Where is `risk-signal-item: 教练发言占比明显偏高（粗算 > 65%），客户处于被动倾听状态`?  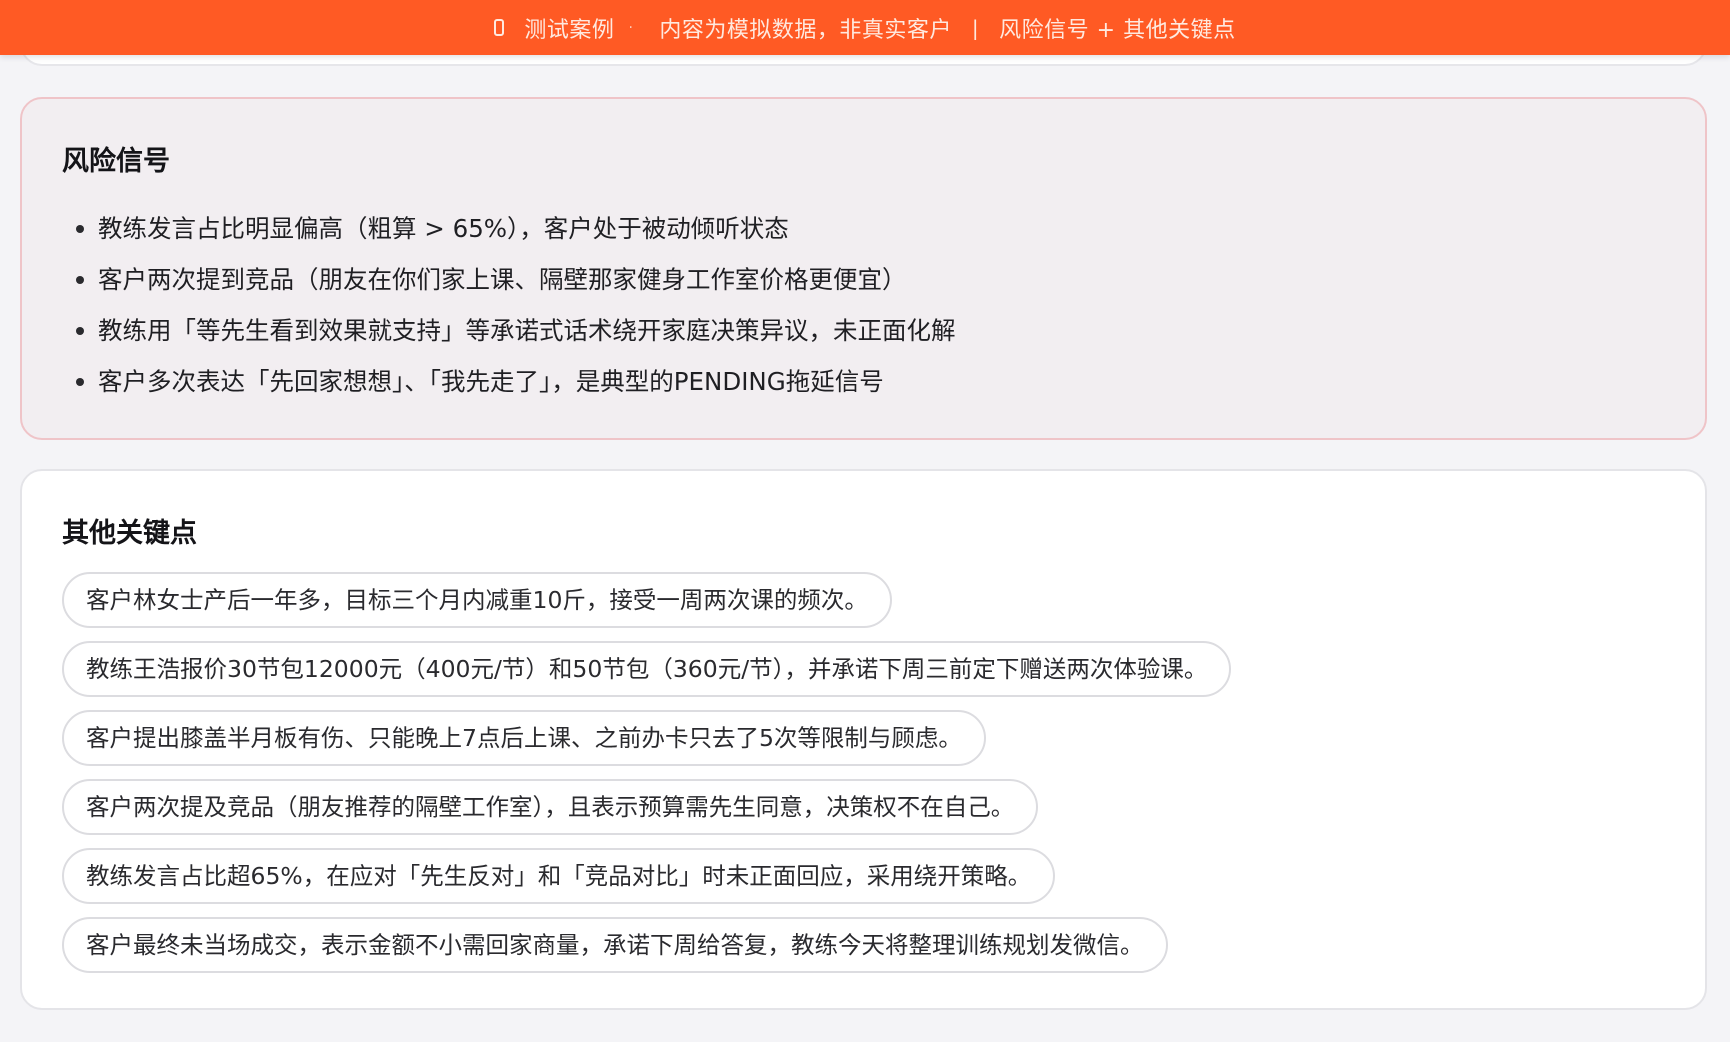
risk-signal-item: 教练发言占比明显偏高（粗算 > 65%），客户处于被动倾听状态 is located at coordinates (509, 228).